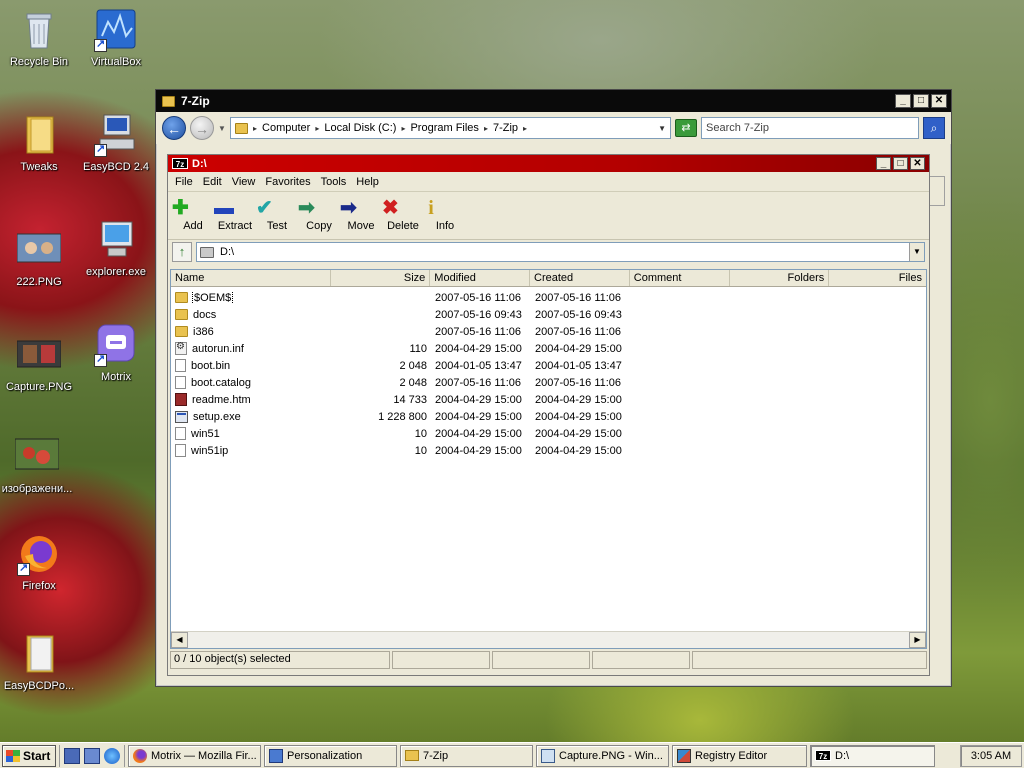  I want to click on desktop-icon-tweaks: Tweaks, so click(39, 143).